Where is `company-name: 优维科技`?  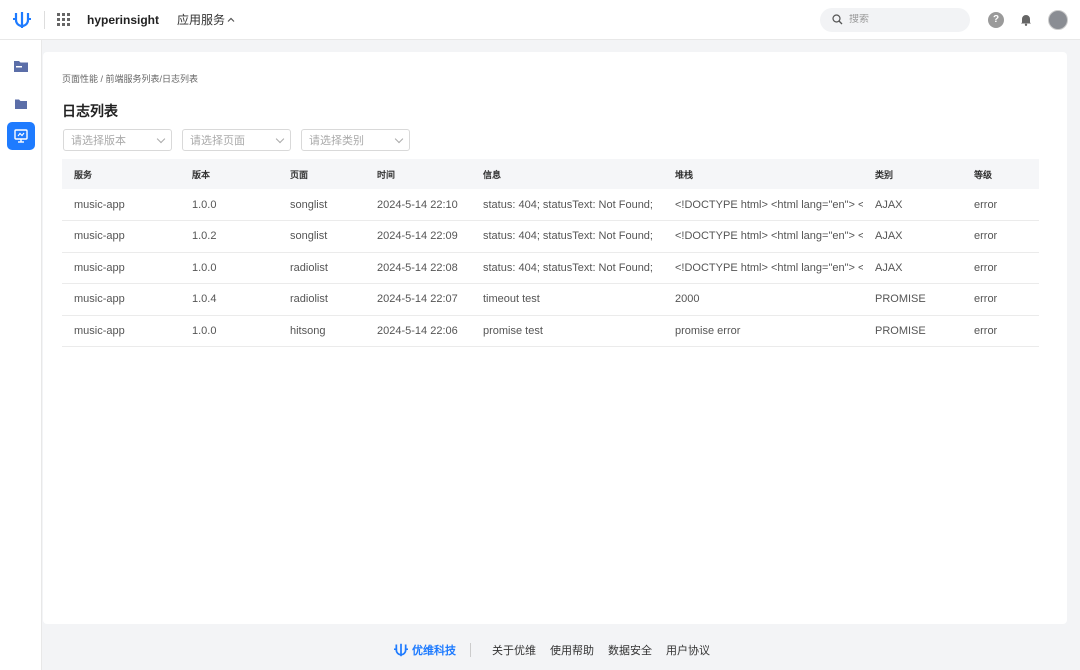
company-name: 优维科技 is located at coordinates (434, 651).